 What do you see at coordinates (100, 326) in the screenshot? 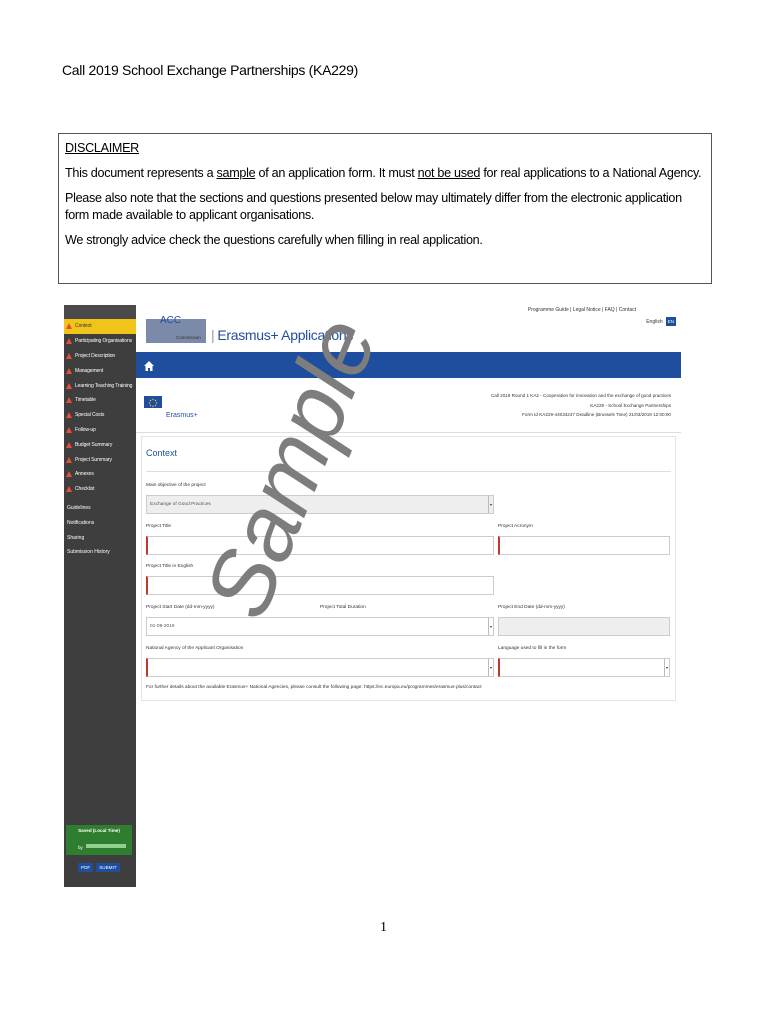
I see `sidebar-item-context: Context` at bounding box center [100, 326].